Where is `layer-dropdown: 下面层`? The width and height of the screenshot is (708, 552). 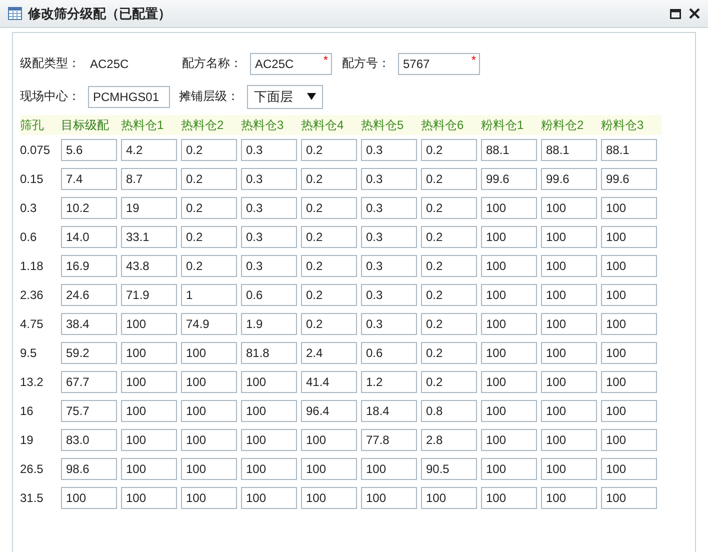
layer-dropdown: 下面层 is located at coordinates (285, 96).